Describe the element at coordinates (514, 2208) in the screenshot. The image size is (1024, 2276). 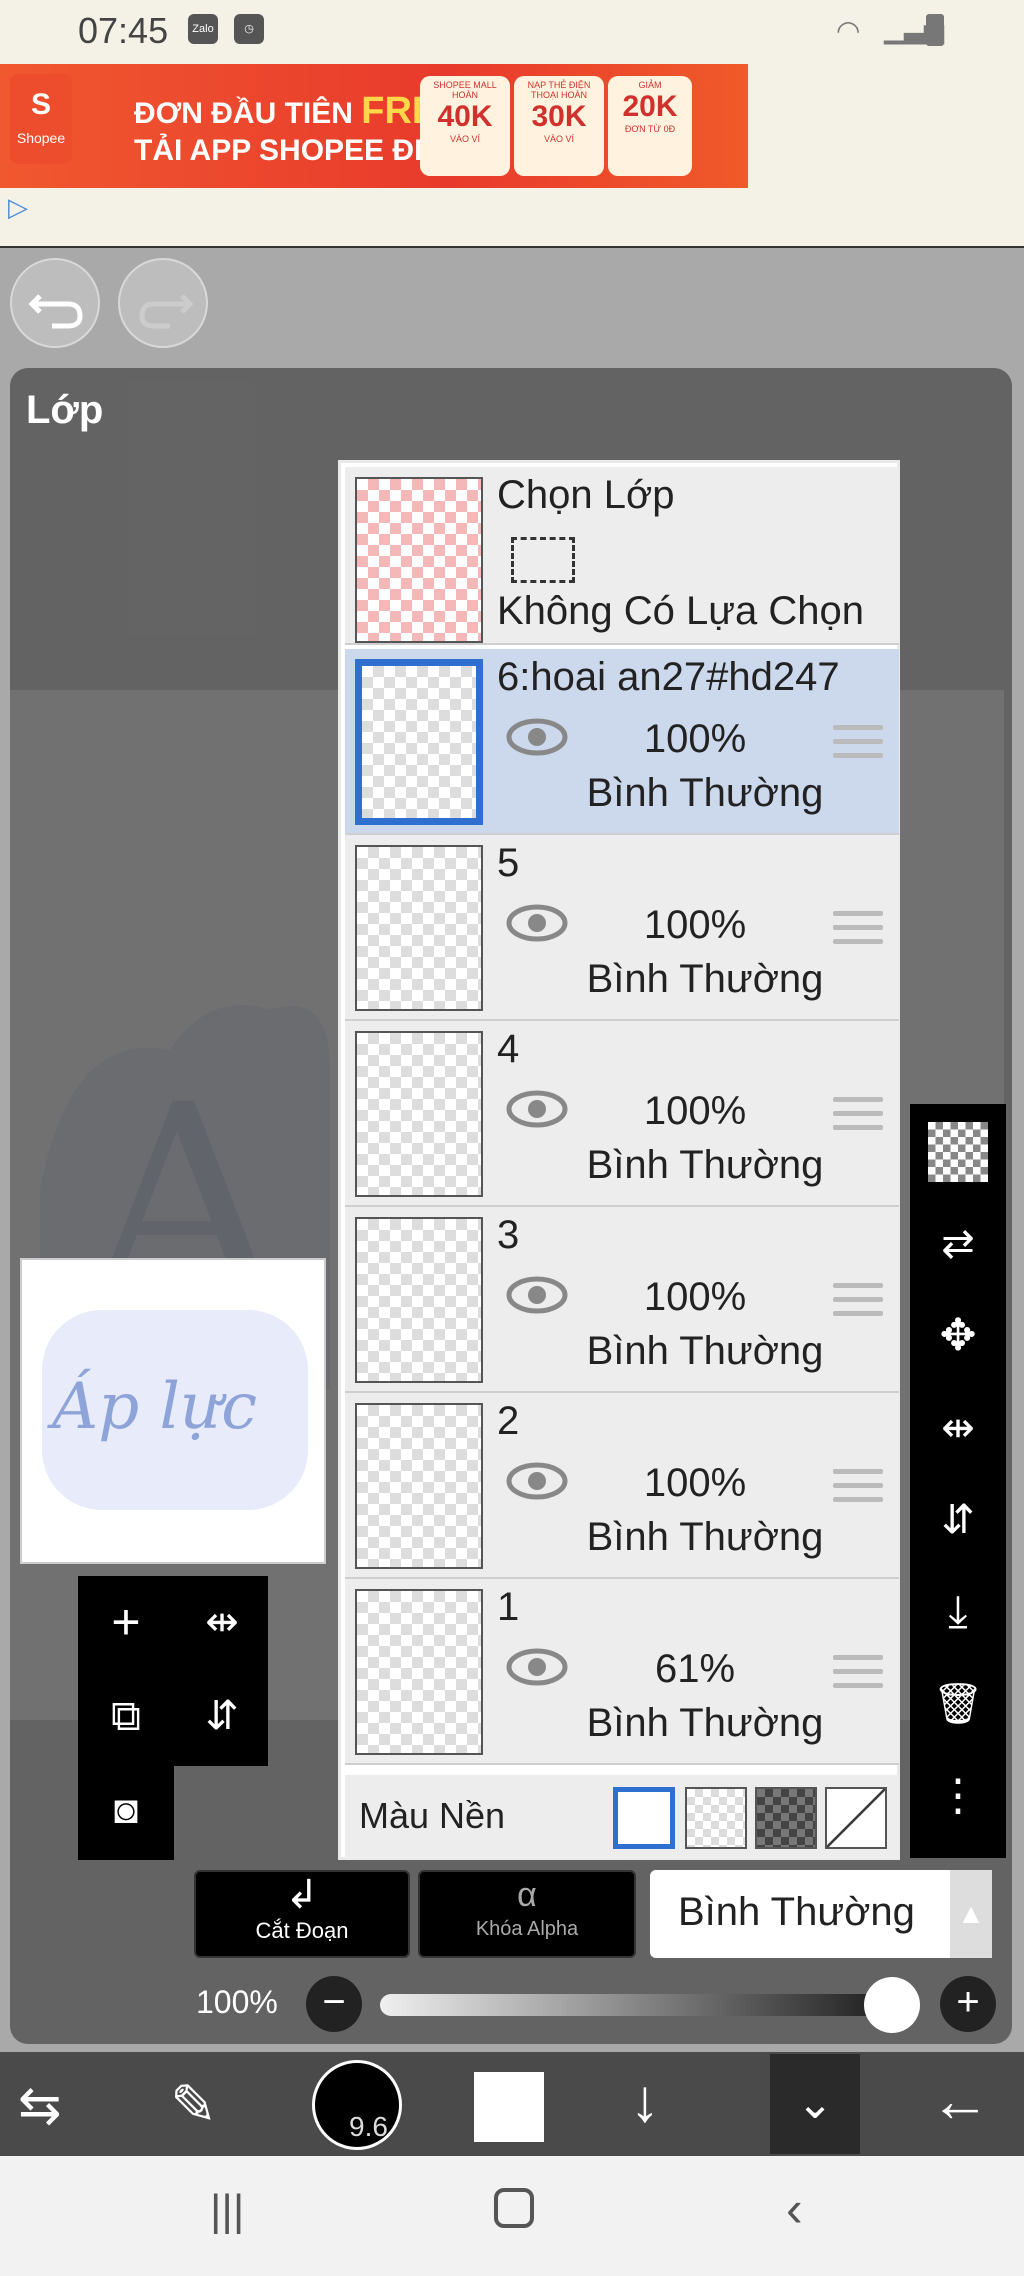
I see `home-icon` at that location.